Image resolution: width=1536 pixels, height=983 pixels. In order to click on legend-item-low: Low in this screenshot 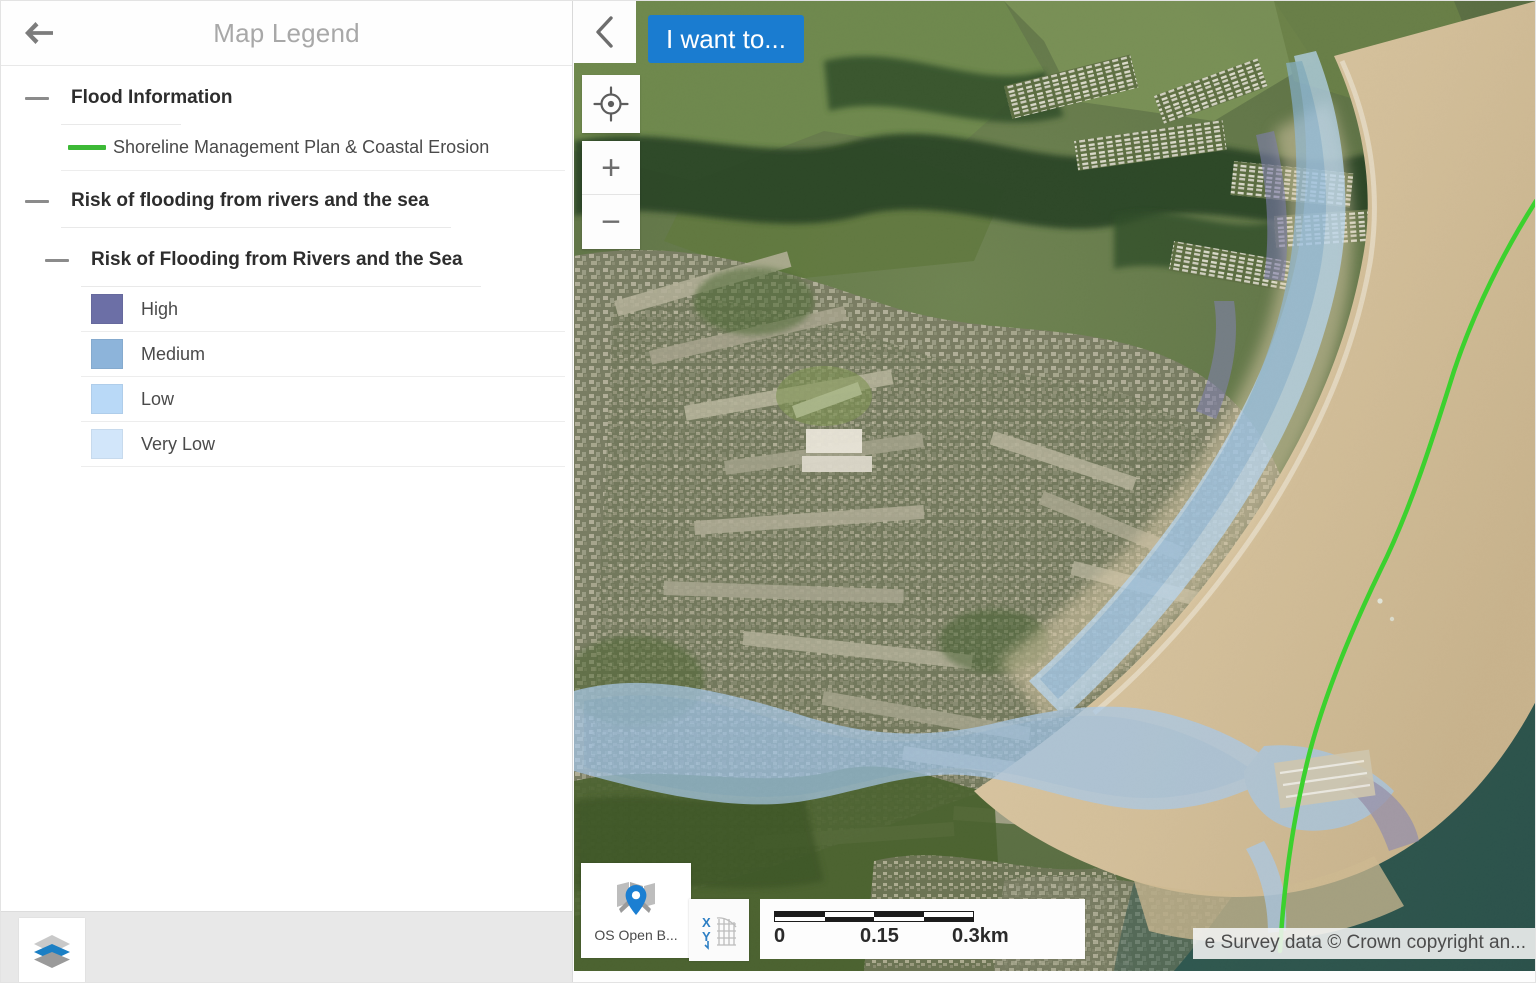, I will do `click(323, 399)`.